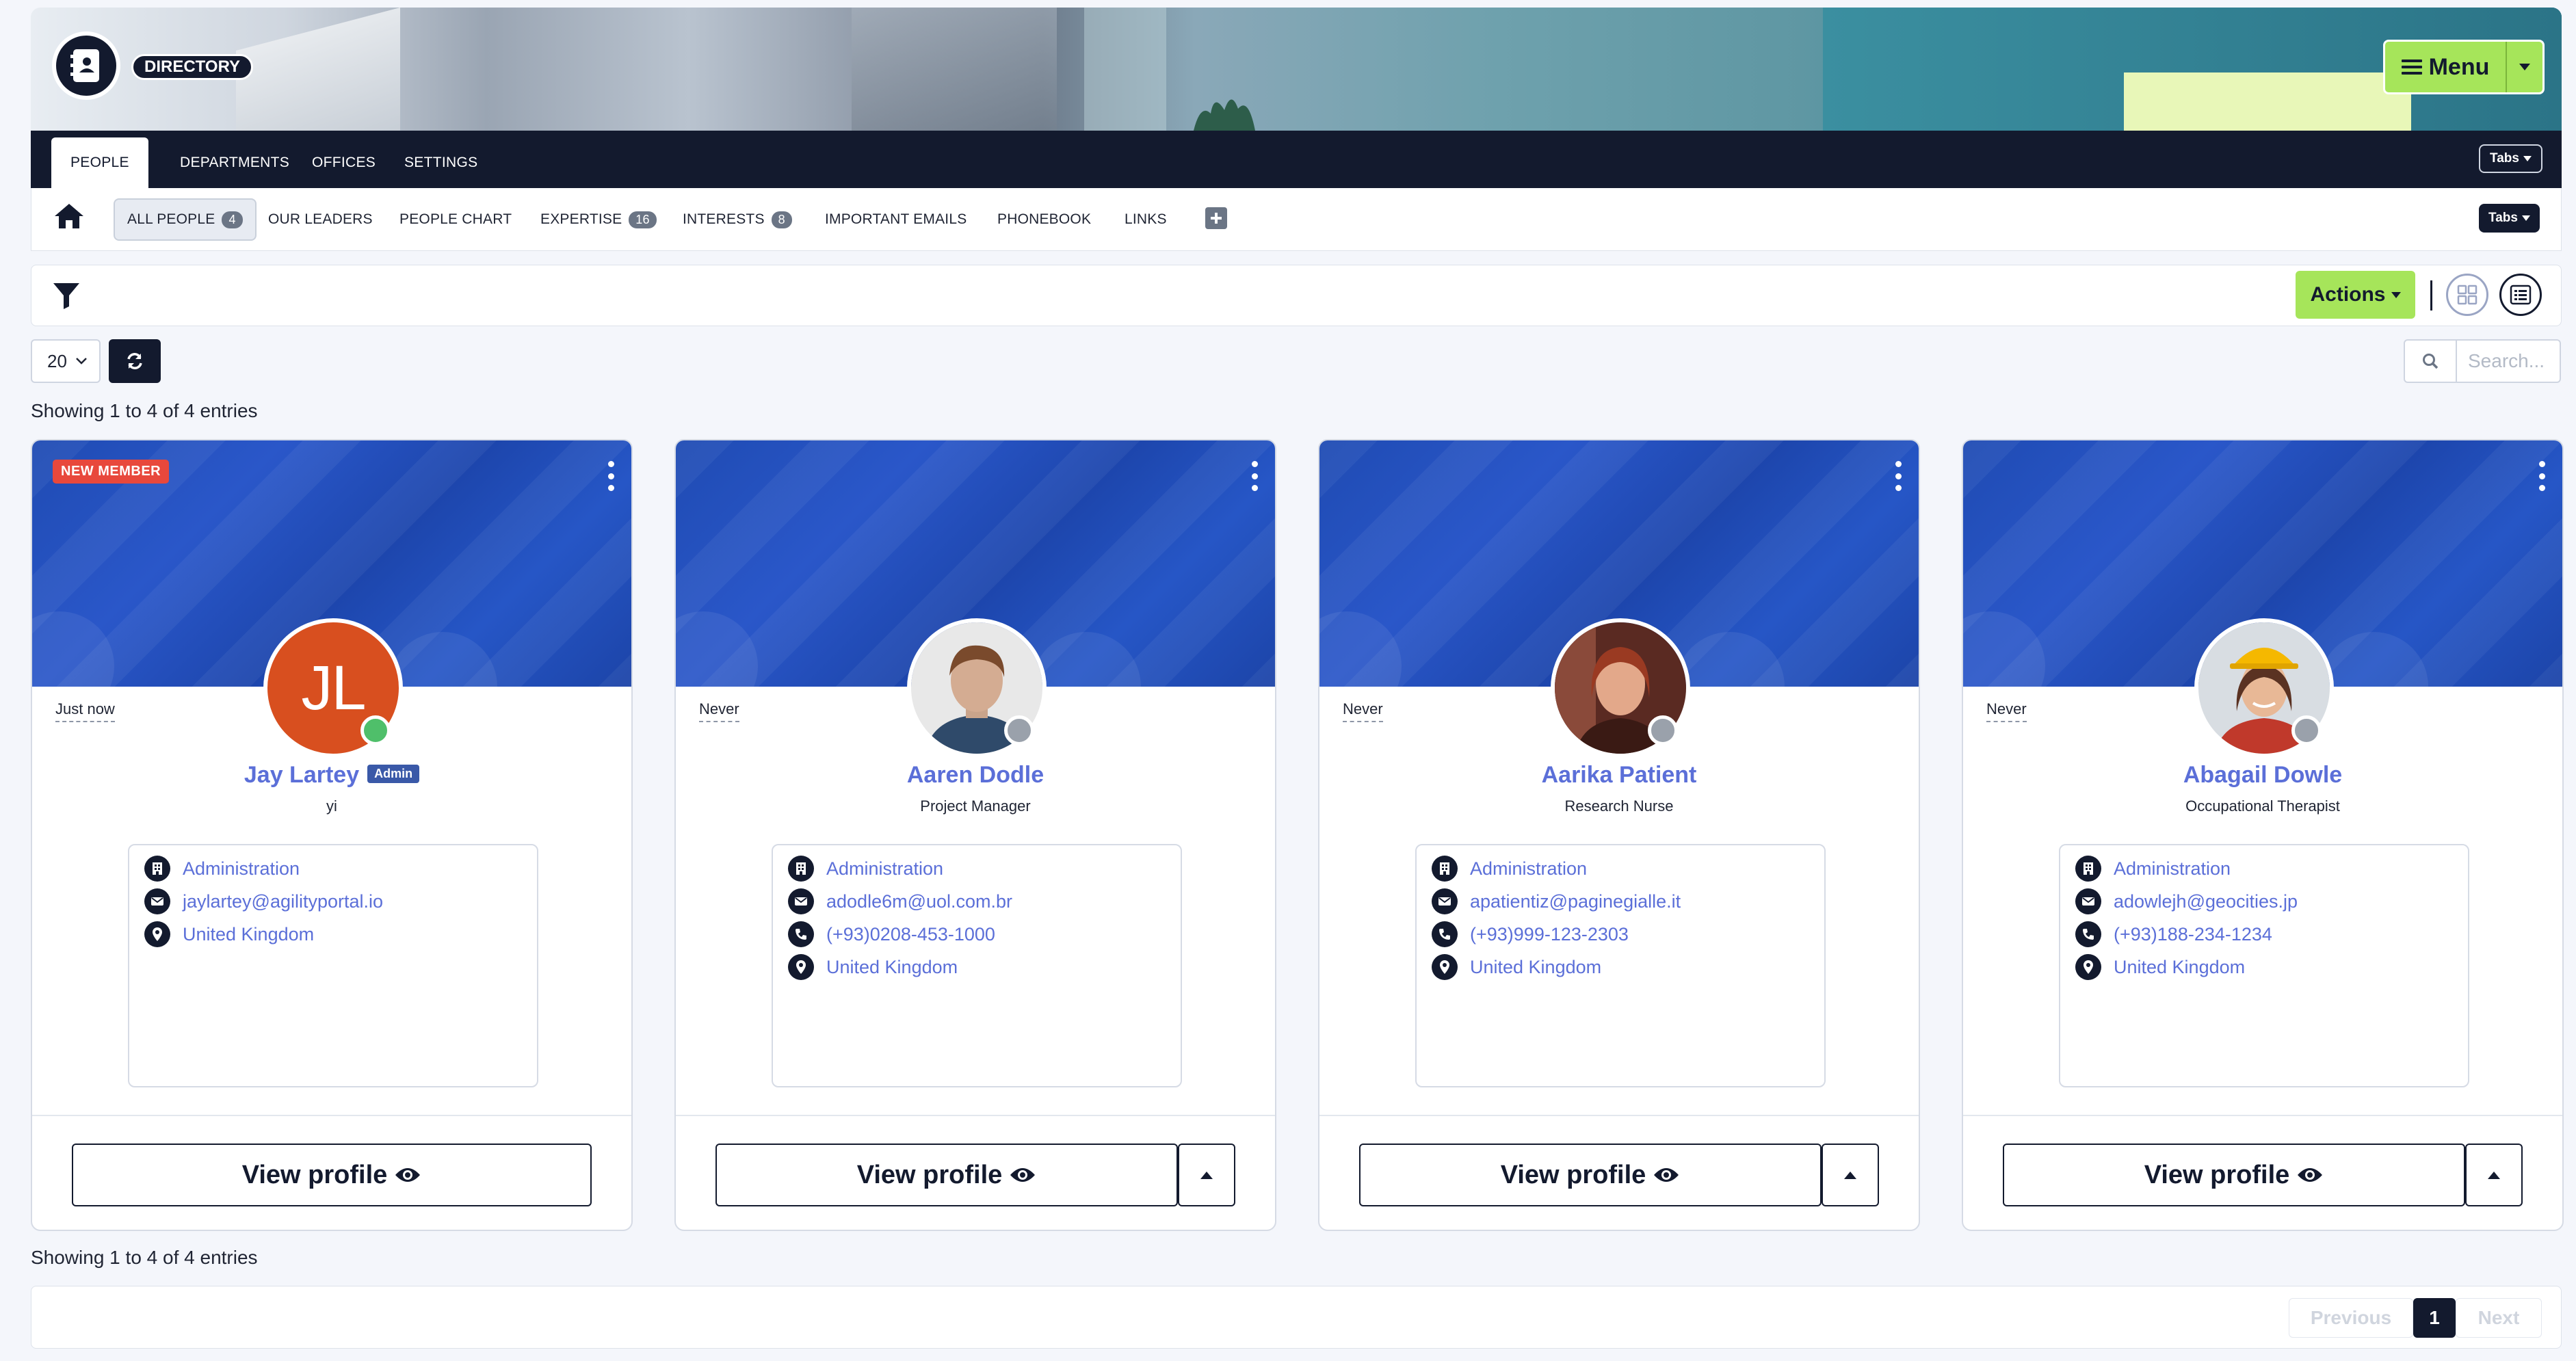  What do you see at coordinates (234, 162) in the screenshot?
I see `tab-departments: DEPARTMENTS` at bounding box center [234, 162].